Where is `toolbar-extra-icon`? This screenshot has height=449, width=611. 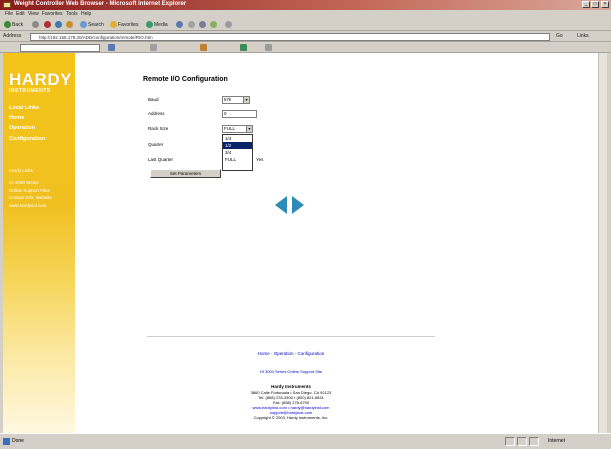
toolbar-extra-icon is located at coordinates (243, 47).